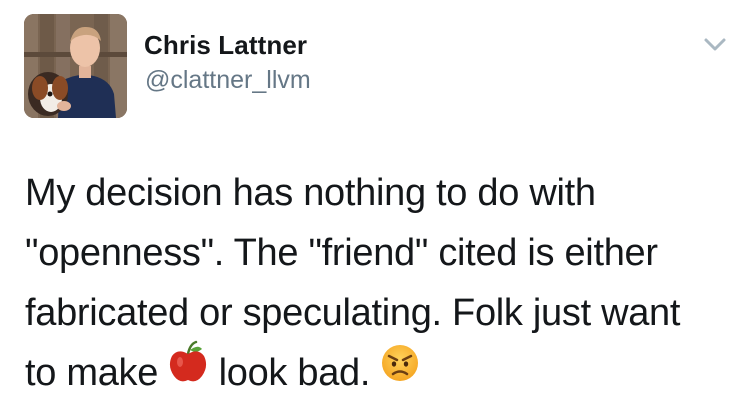 Image resolution: width=750 pixels, height=407 pixels. Describe the element at coordinates (310, 193) in the screenshot. I see `tweet-text-line: My decision has nothing to do with` at that location.